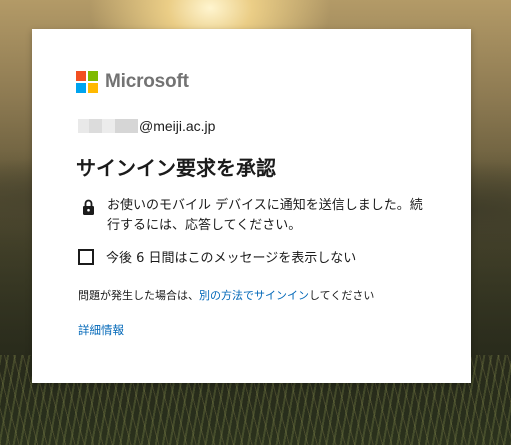 This screenshot has width=511, height=445. What do you see at coordinates (138, 295) in the screenshot?
I see `trouble-prefix: 問題が発生した場合は、` at bounding box center [138, 295].